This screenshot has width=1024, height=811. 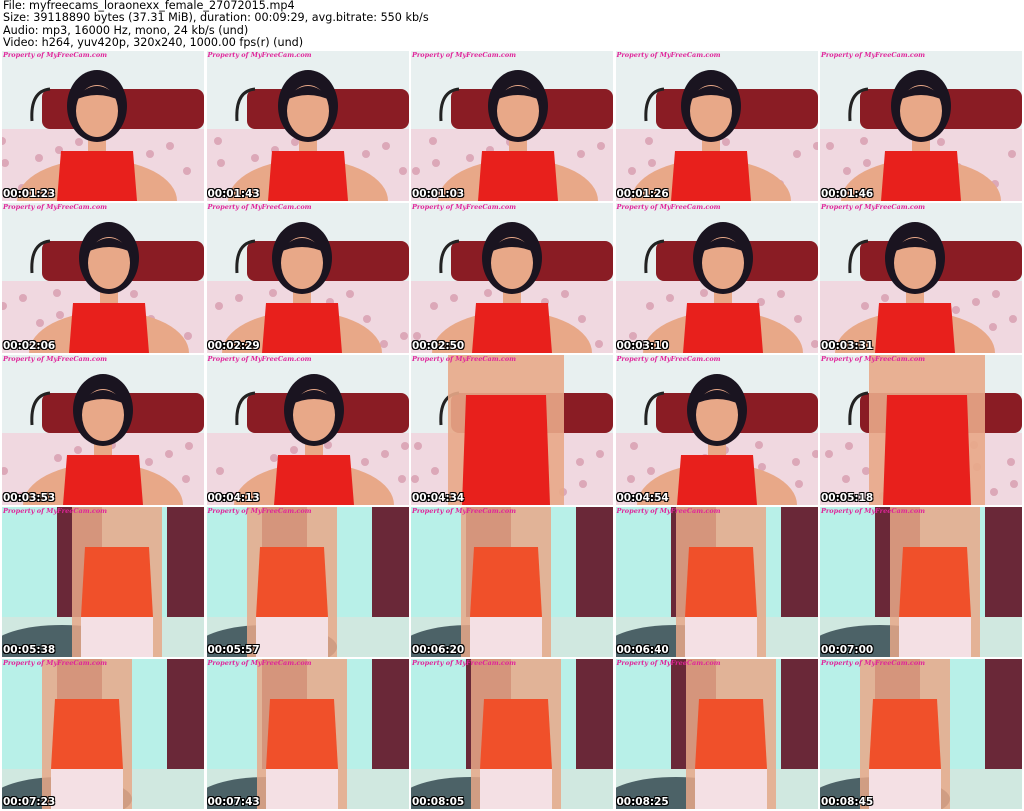 I want to click on thumbnail-timestamp: 00:01:23, so click(x=29, y=194).